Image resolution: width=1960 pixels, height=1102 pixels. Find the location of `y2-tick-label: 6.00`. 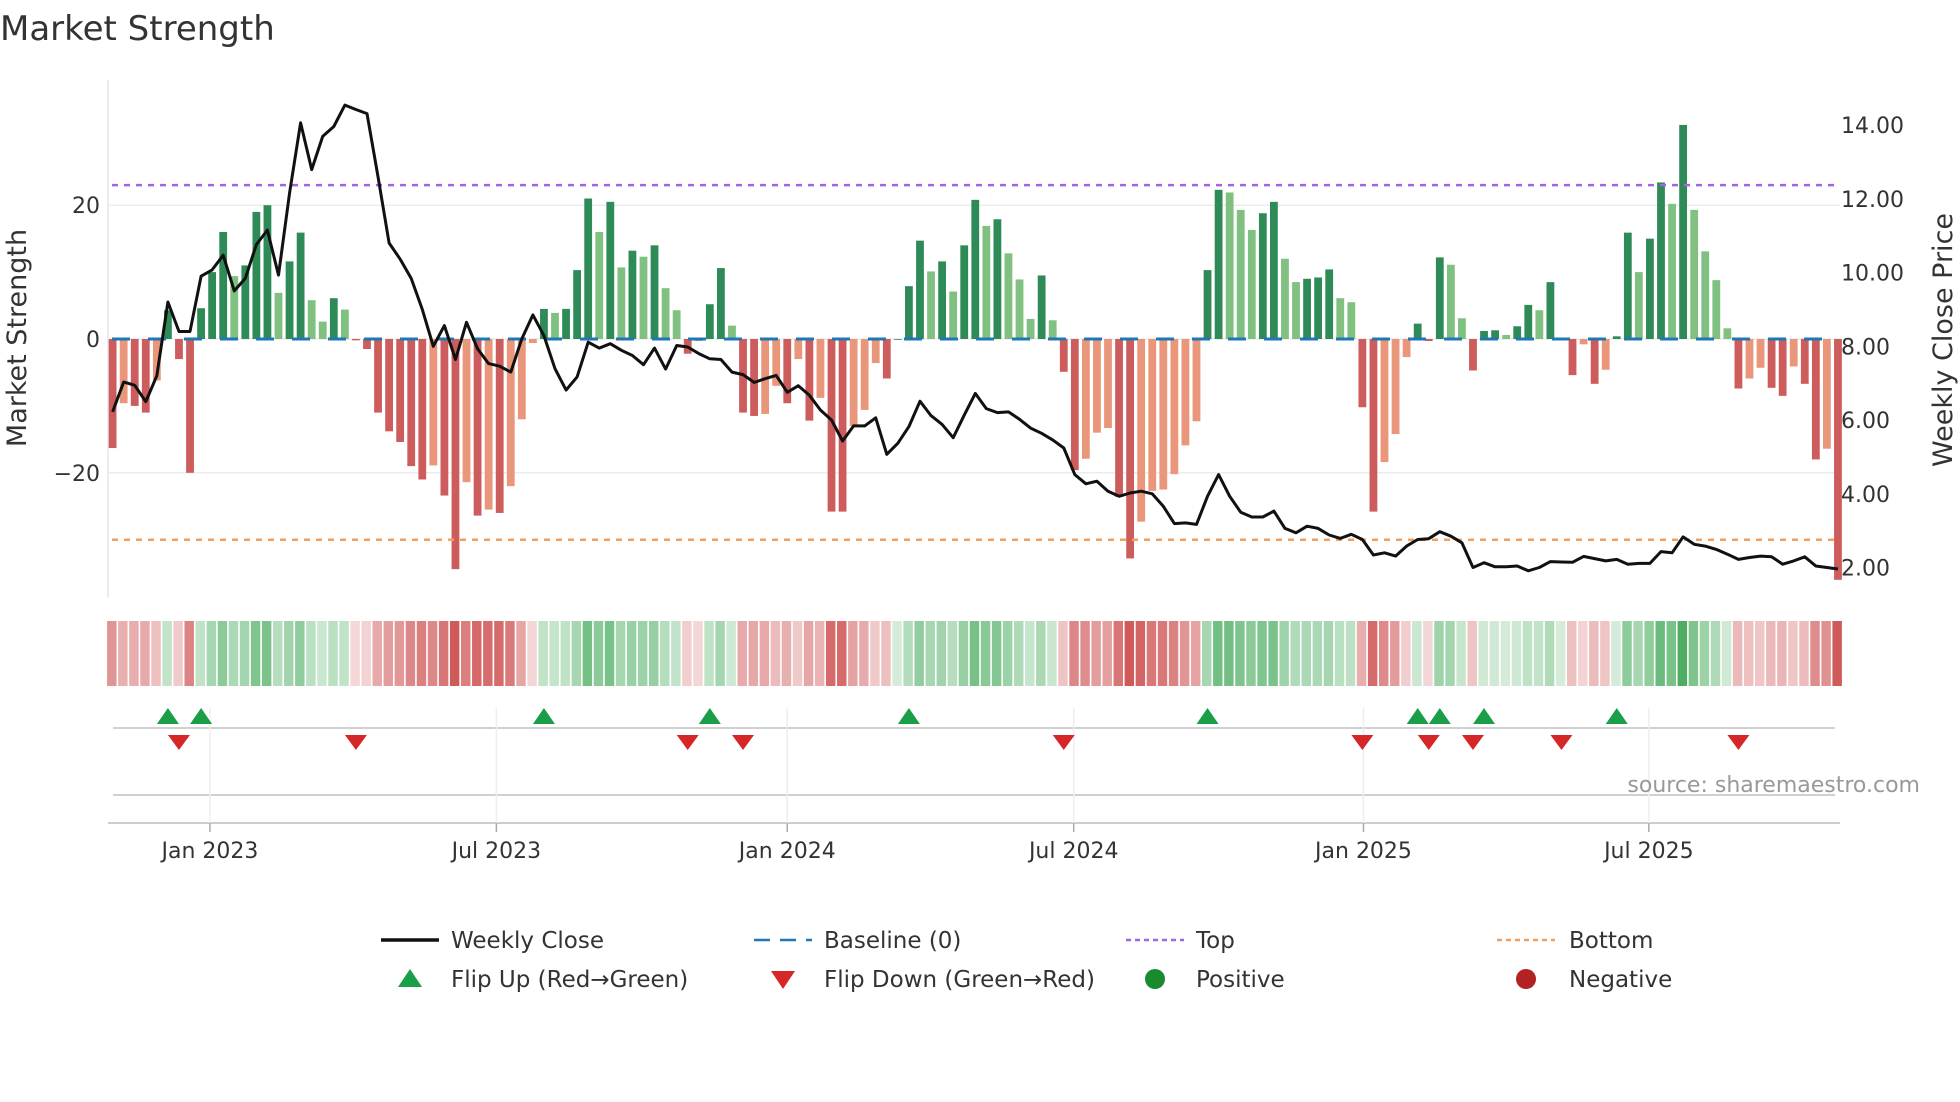

y2-tick-label: 6.00 is located at coordinates (1865, 421).